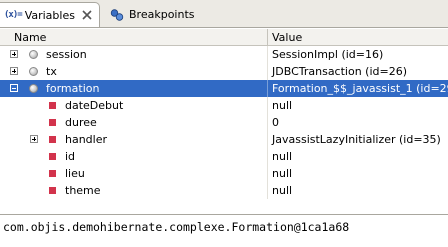 The height and width of the screenshot is (247, 448). Describe the element at coordinates (328, 54) in the screenshot. I see `variable-value: SessionImpl (id=16)` at that location.